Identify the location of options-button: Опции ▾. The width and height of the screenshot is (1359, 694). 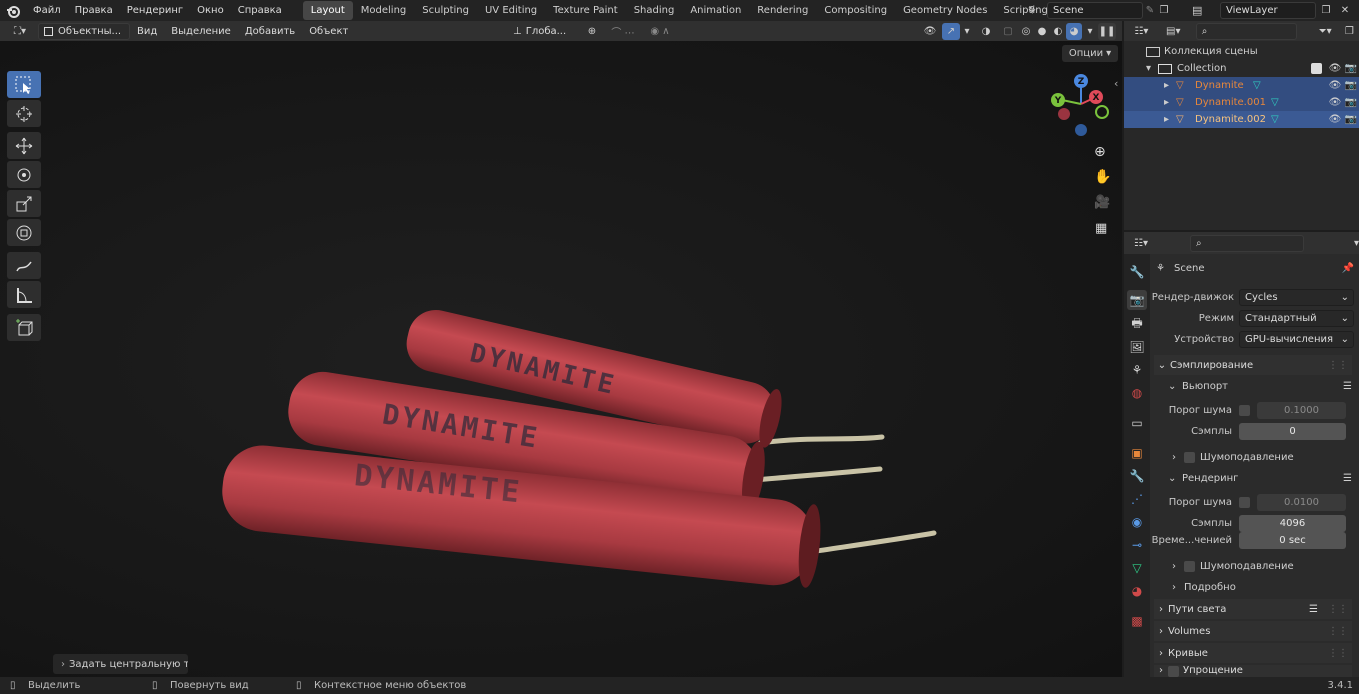
(1090, 53).